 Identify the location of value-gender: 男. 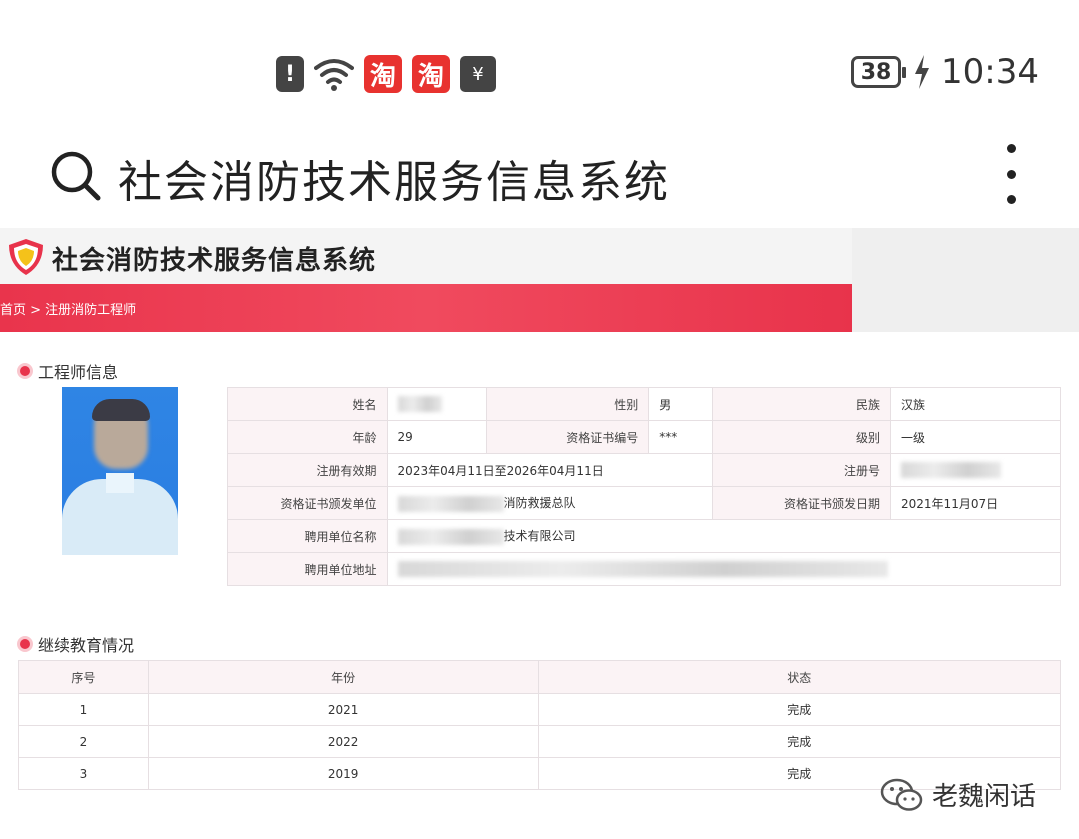
(681, 404).